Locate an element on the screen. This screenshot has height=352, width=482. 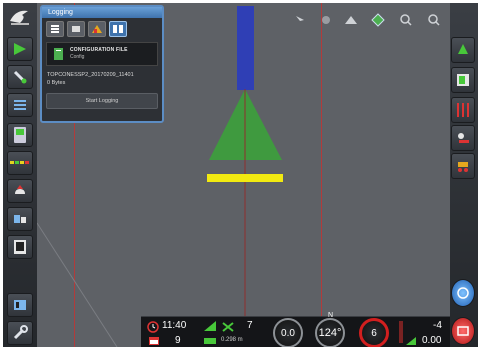
field-map-icon is located at coordinates (463, 80).